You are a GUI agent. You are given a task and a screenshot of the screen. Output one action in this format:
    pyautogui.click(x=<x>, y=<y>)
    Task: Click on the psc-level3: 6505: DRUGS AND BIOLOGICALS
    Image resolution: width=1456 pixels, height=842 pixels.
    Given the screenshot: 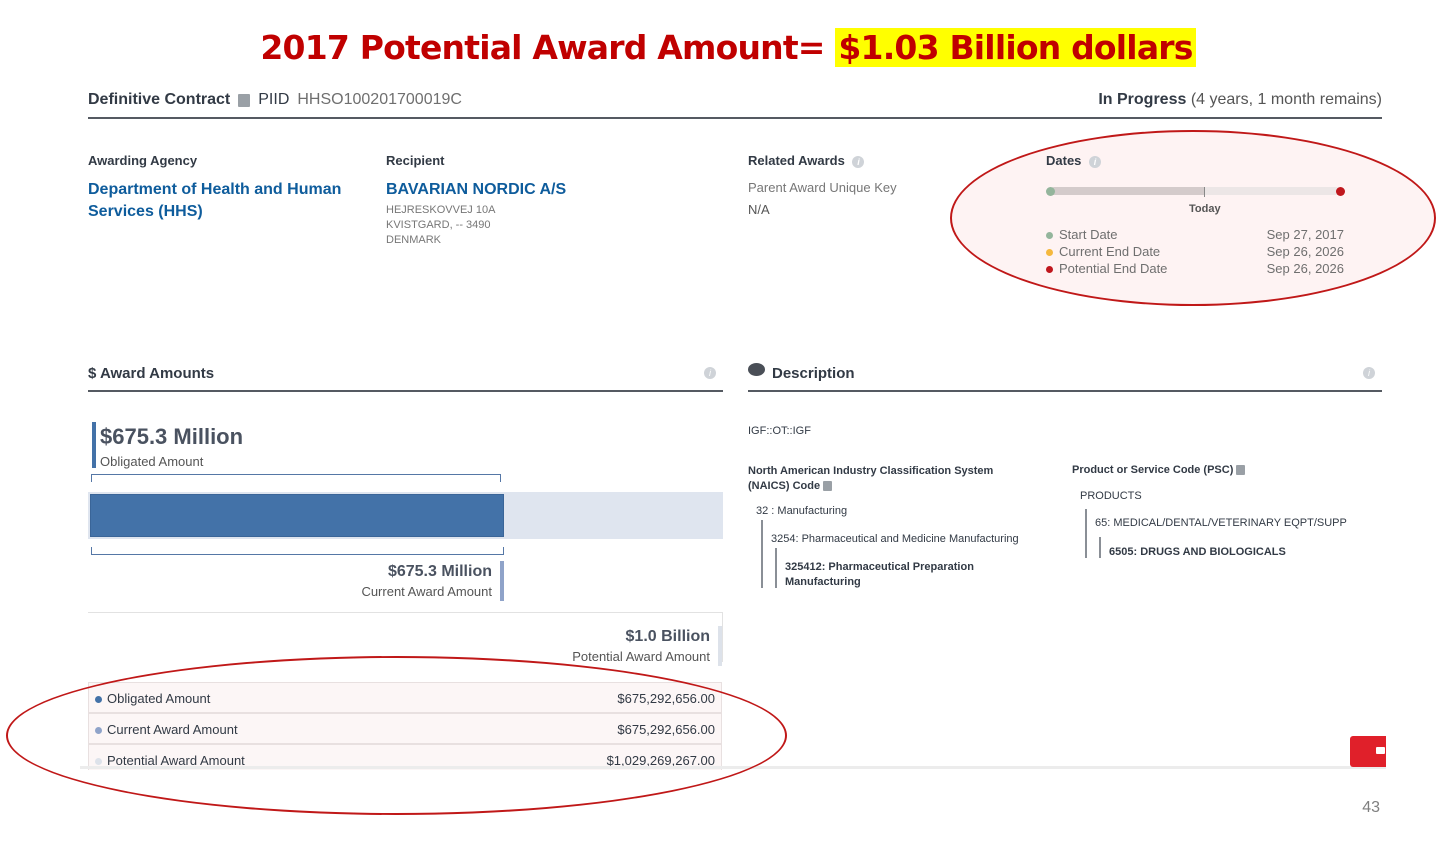 What is the action you would take?
    pyautogui.click(x=1197, y=552)
    